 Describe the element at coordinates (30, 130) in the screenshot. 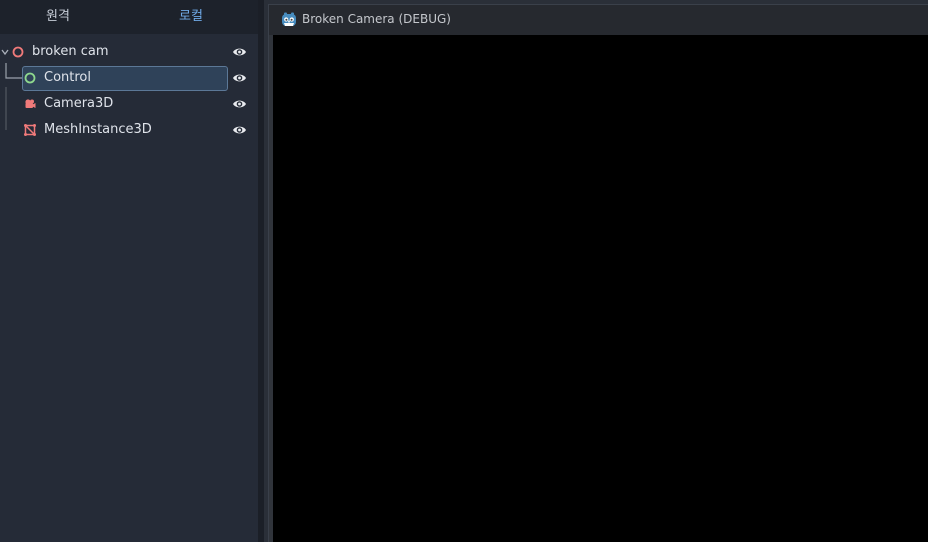

I see `mesh-instance-icon` at that location.